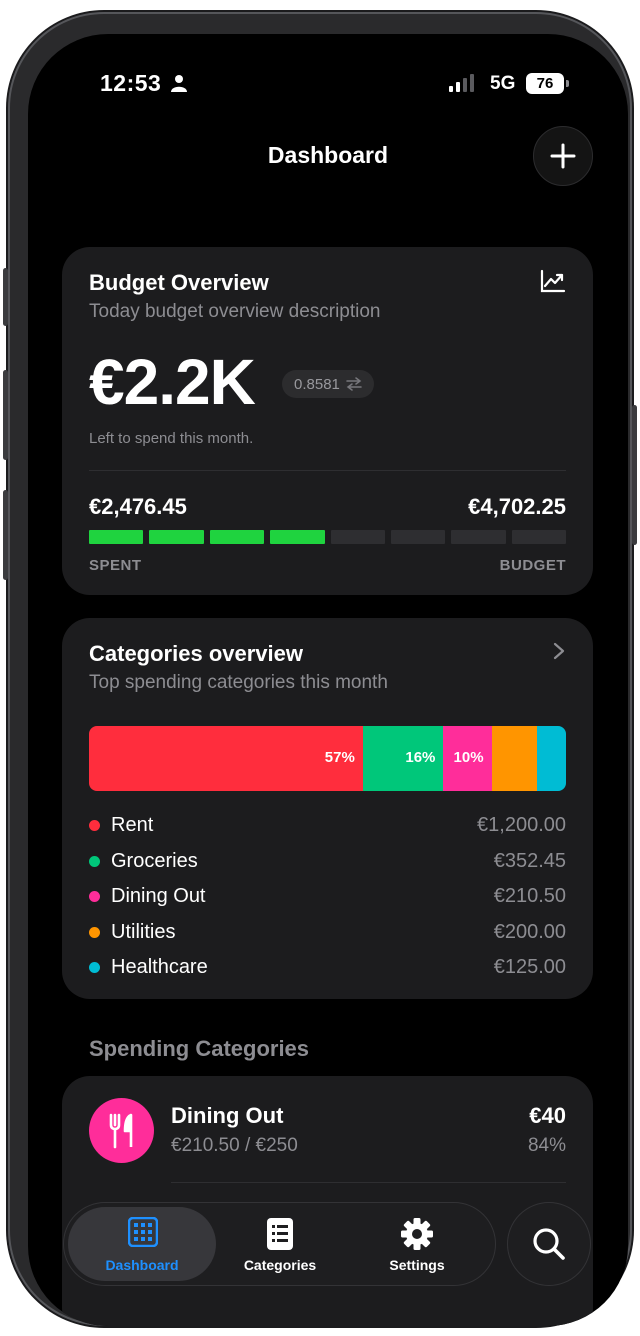 Image resolution: width=640 pixels, height=1336 pixels. What do you see at coordinates (545, 83) in the screenshot?
I see `battery-icon: 76` at bounding box center [545, 83].